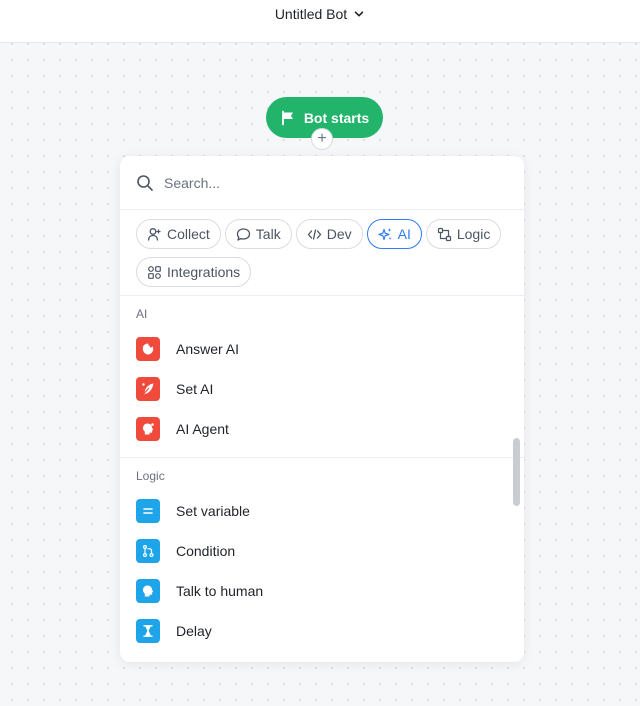  What do you see at coordinates (322, 349) in the screenshot?
I see `list-item-answer-ai: Answer AI` at bounding box center [322, 349].